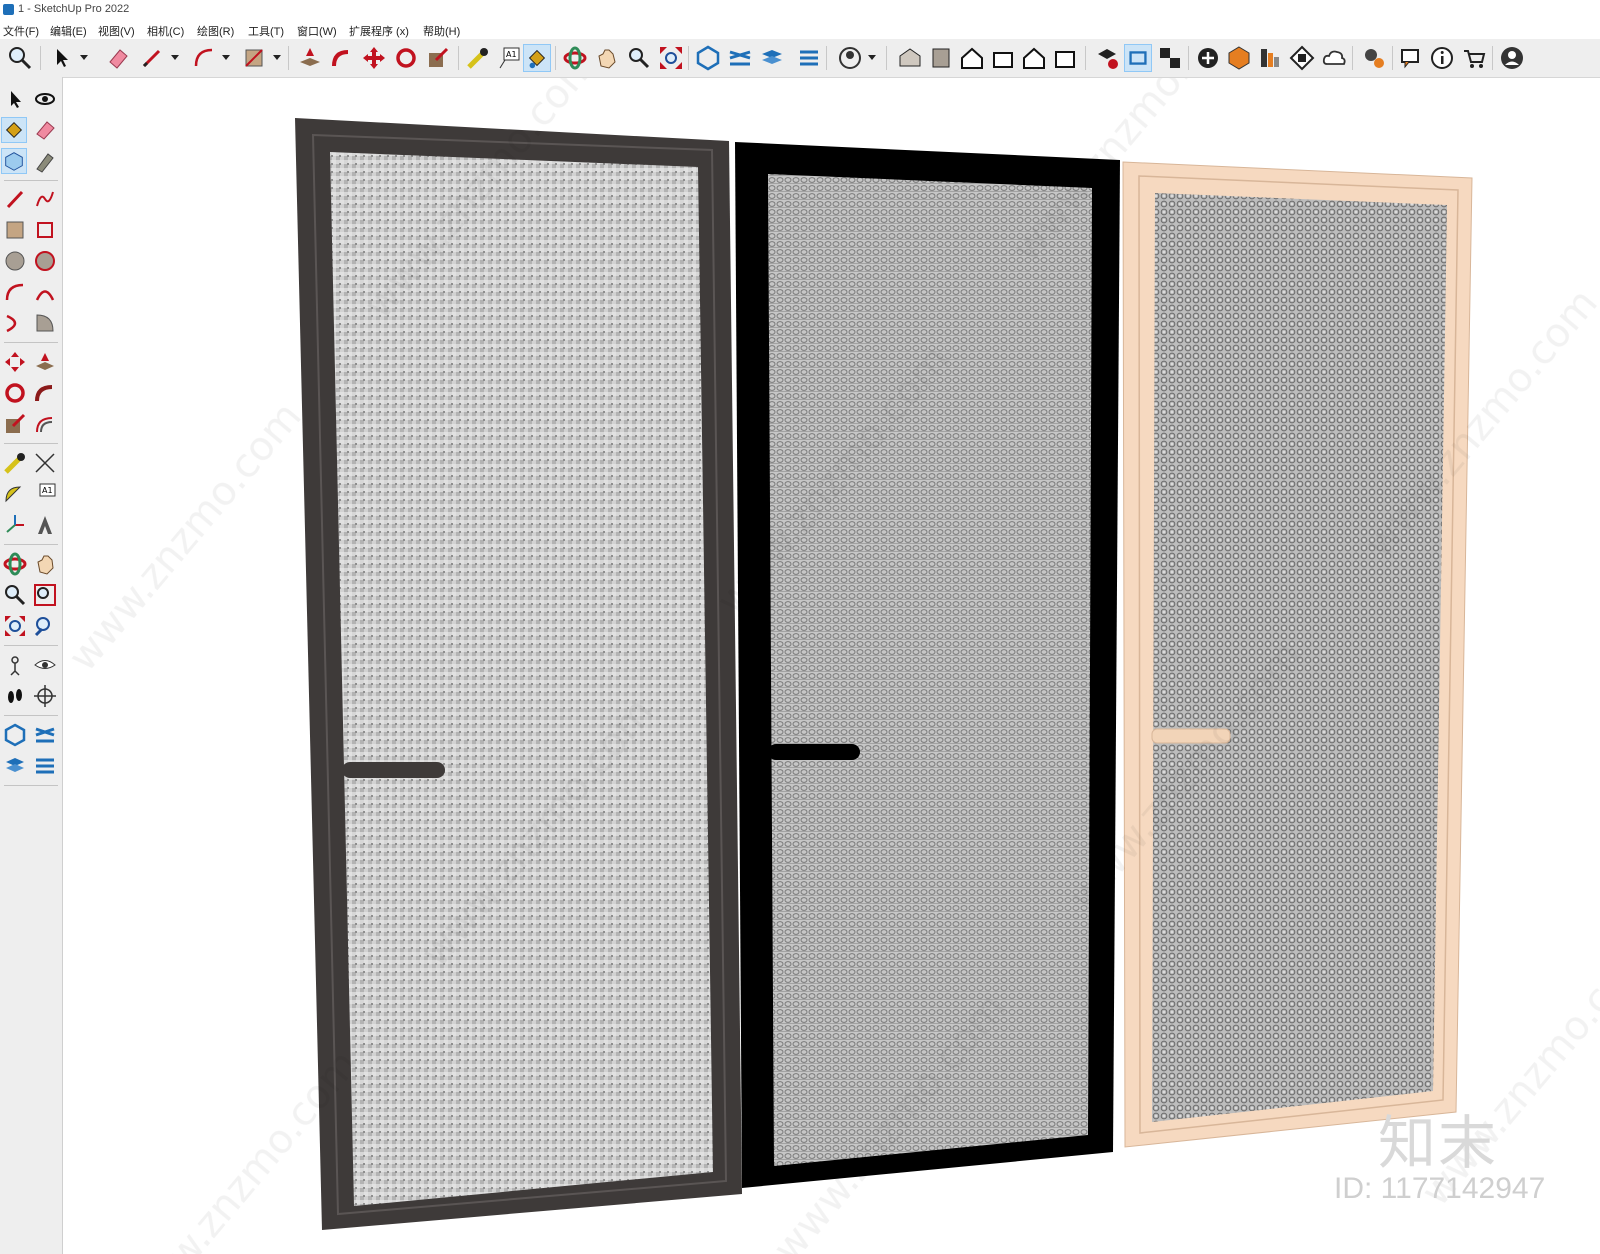 The width and height of the screenshot is (1600, 1254). Describe the element at coordinates (800, 10) in the screenshot. I see `title-bar: 1 - SketchUp Pro 2022` at that location.